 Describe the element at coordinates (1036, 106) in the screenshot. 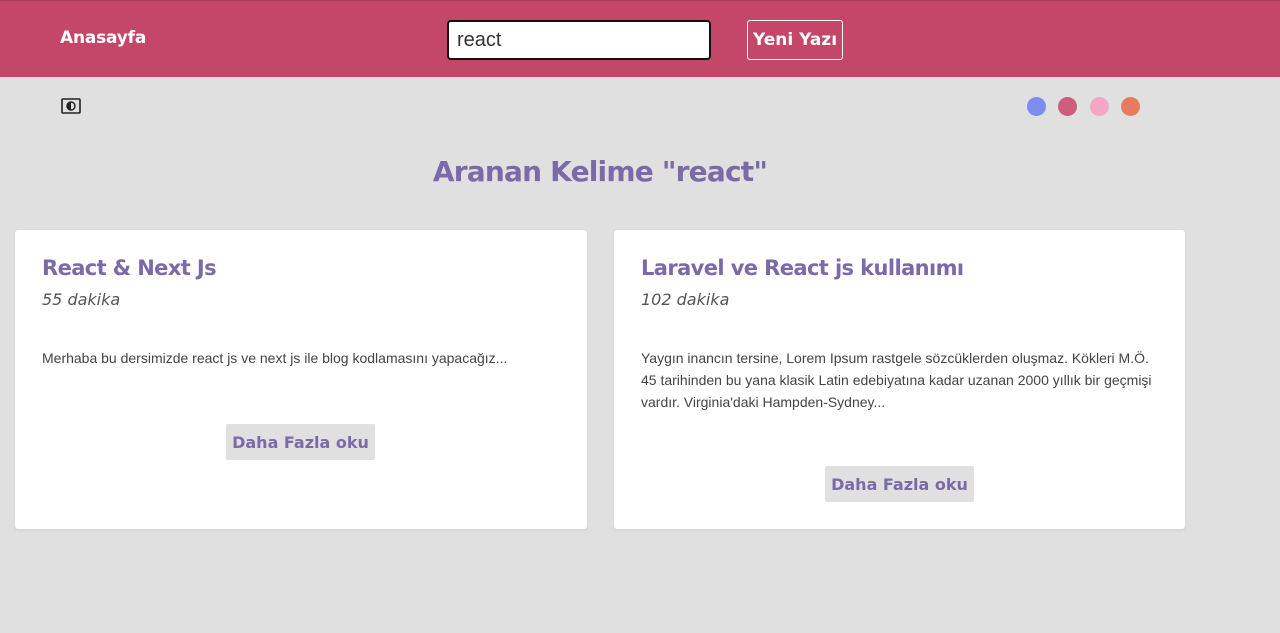

I see `theme-color-swatch-blue` at that location.